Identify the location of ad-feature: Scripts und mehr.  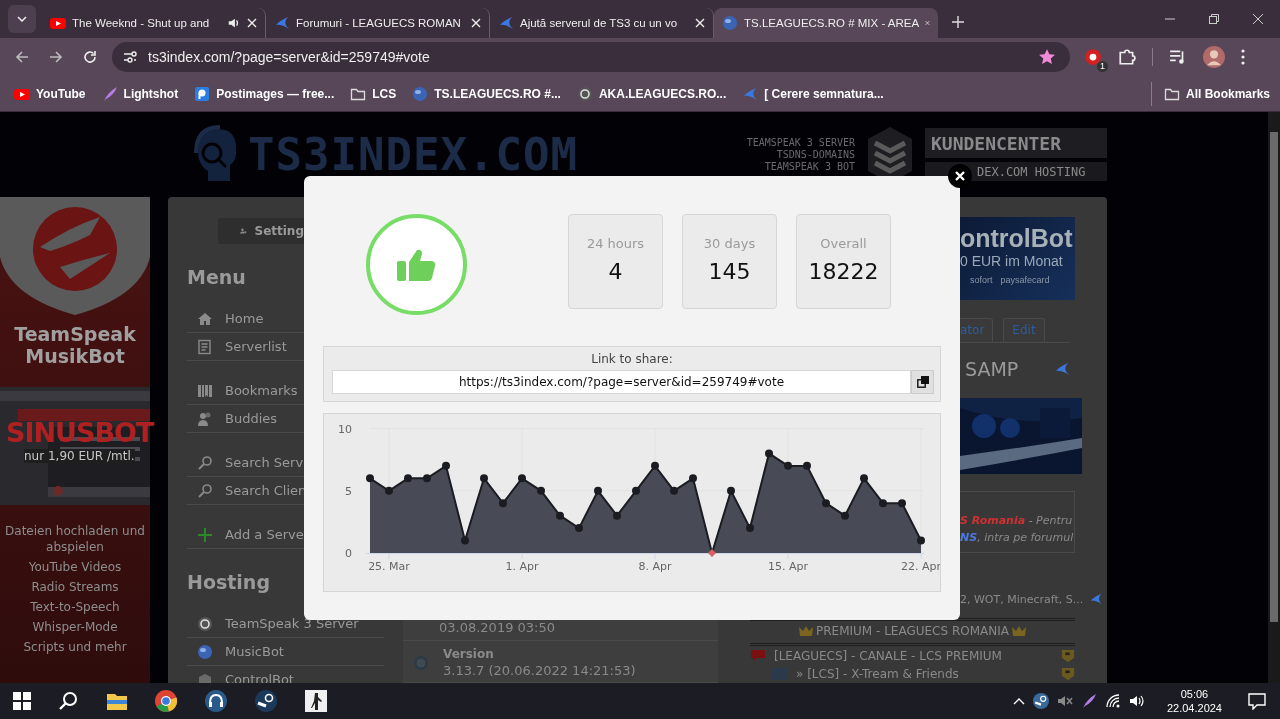
(75, 647).